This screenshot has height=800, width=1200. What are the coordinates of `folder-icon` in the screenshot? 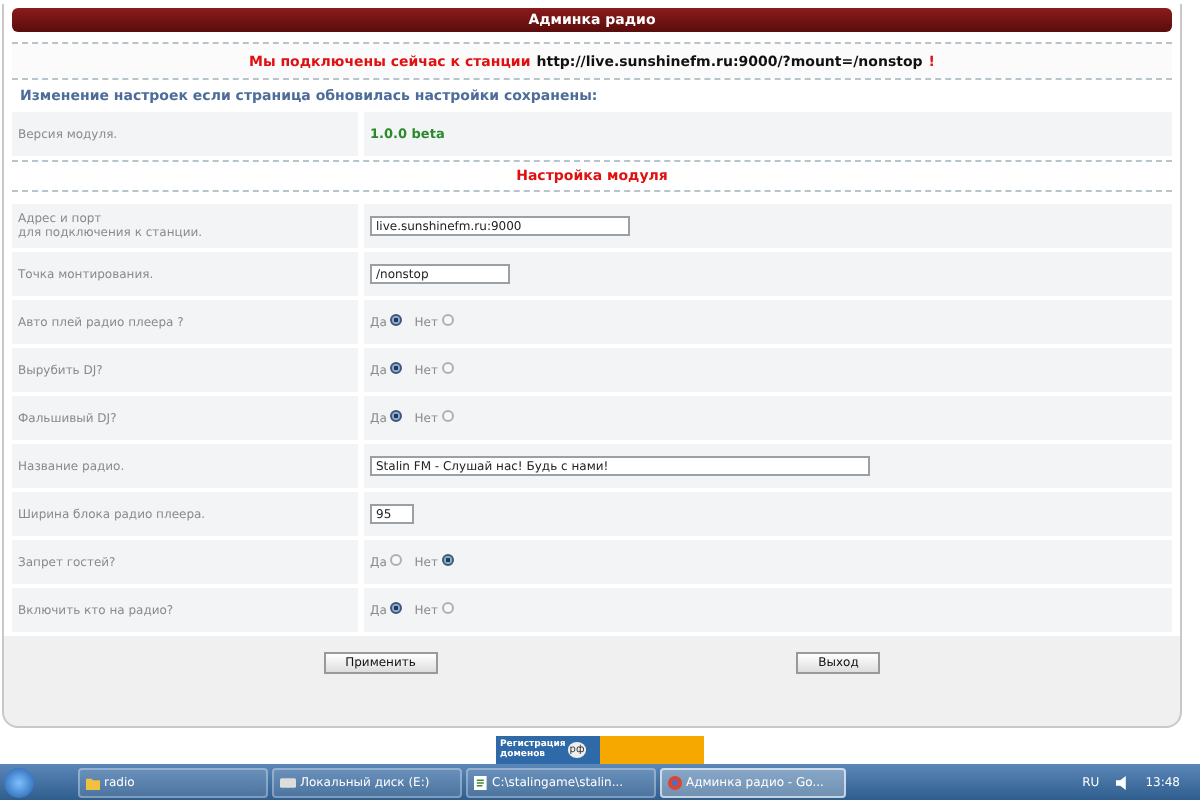 It's located at (93, 782).